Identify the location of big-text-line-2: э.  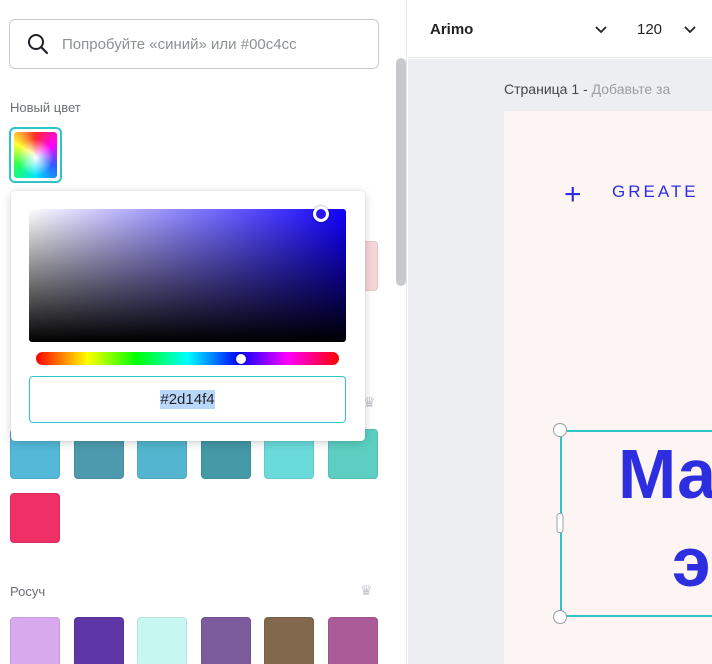
(691, 562).